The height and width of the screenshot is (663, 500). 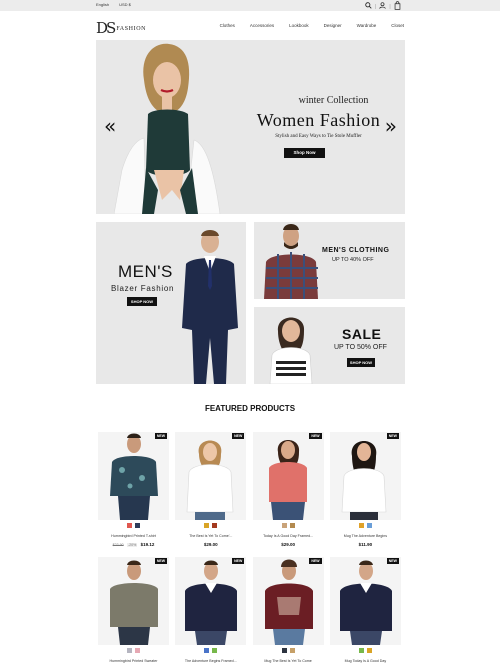 What do you see at coordinates (333, 25) in the screenshot?
I see `nav-item-designer: Designer` at bounding box center [333, 25].